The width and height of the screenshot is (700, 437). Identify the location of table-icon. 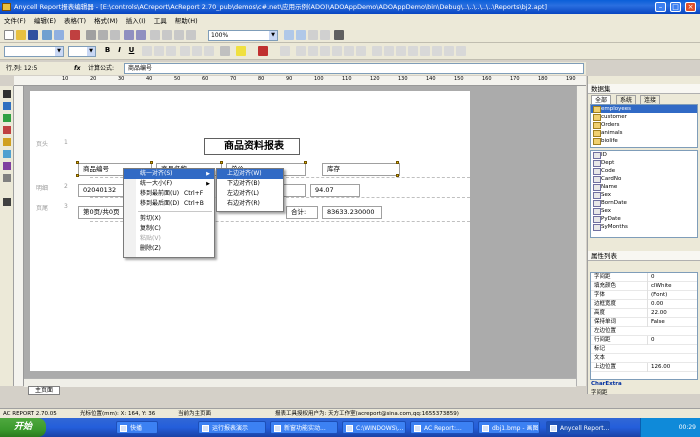
(313, 35).